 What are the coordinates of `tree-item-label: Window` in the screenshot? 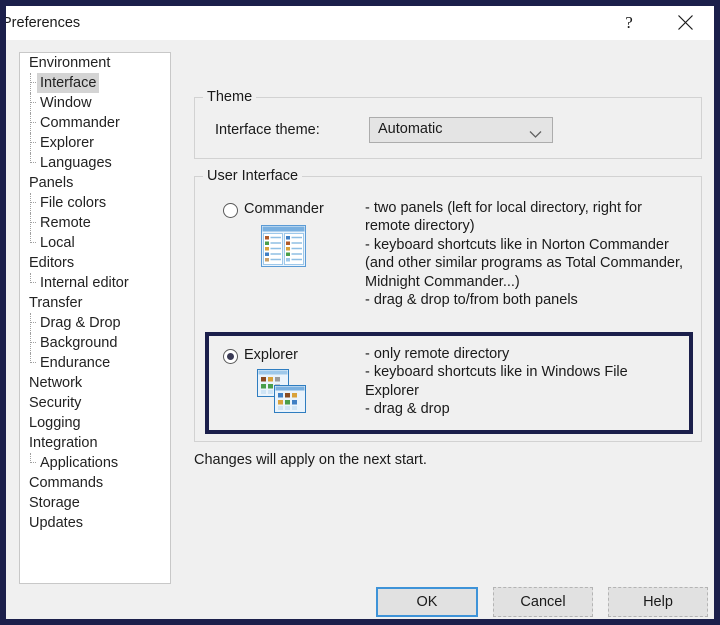 It's located at (66, 103).